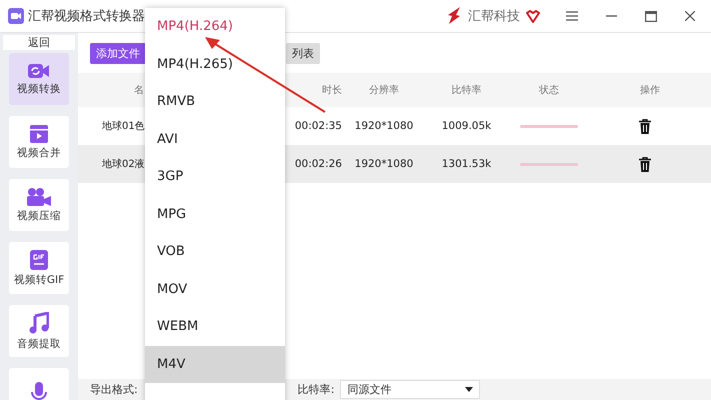 Image resolution: width=711 pixels, height=400 pixels. I want to click on column-header: 分辨率, so click(384, 90).